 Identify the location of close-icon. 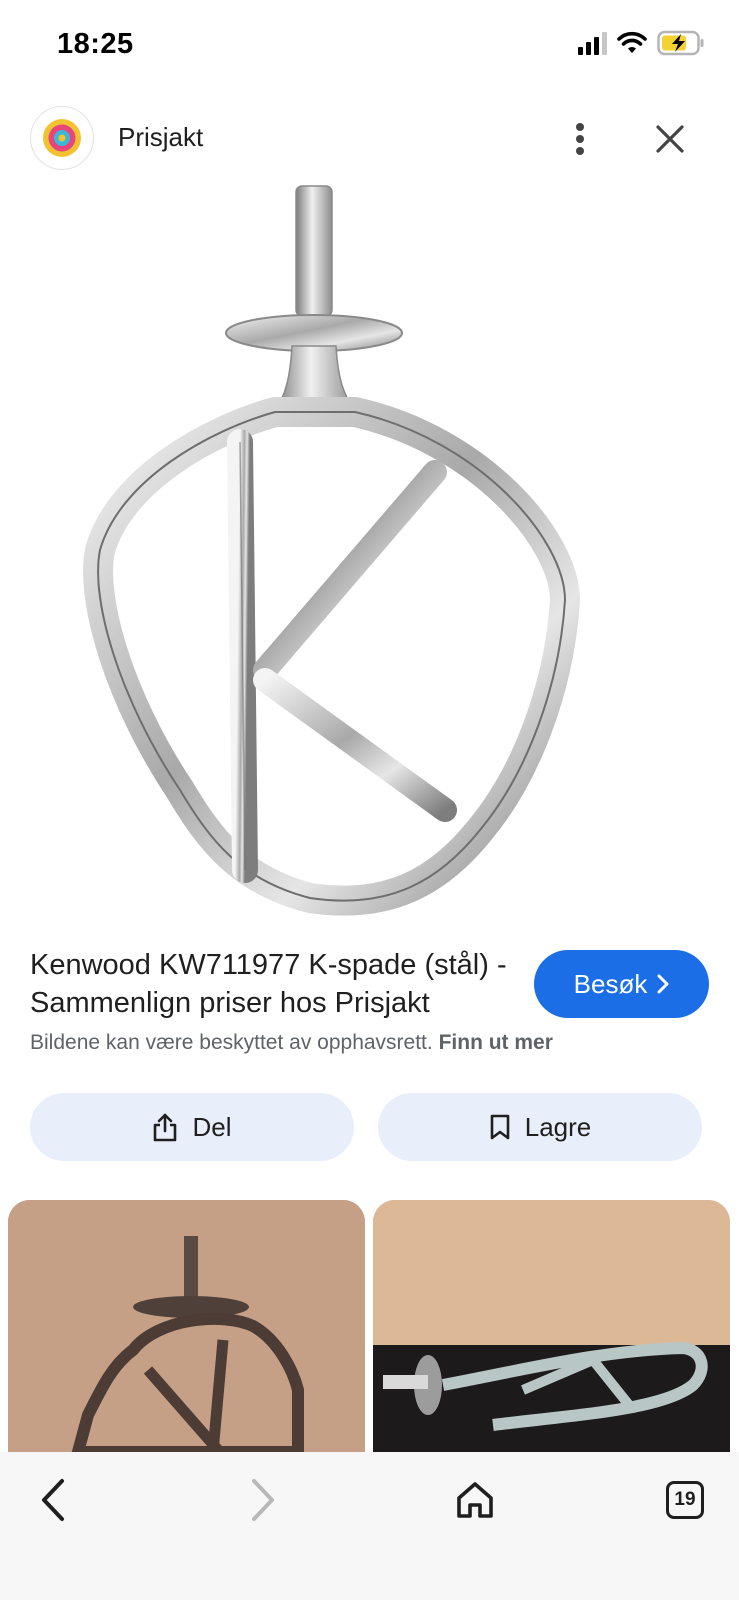
(670, 139).